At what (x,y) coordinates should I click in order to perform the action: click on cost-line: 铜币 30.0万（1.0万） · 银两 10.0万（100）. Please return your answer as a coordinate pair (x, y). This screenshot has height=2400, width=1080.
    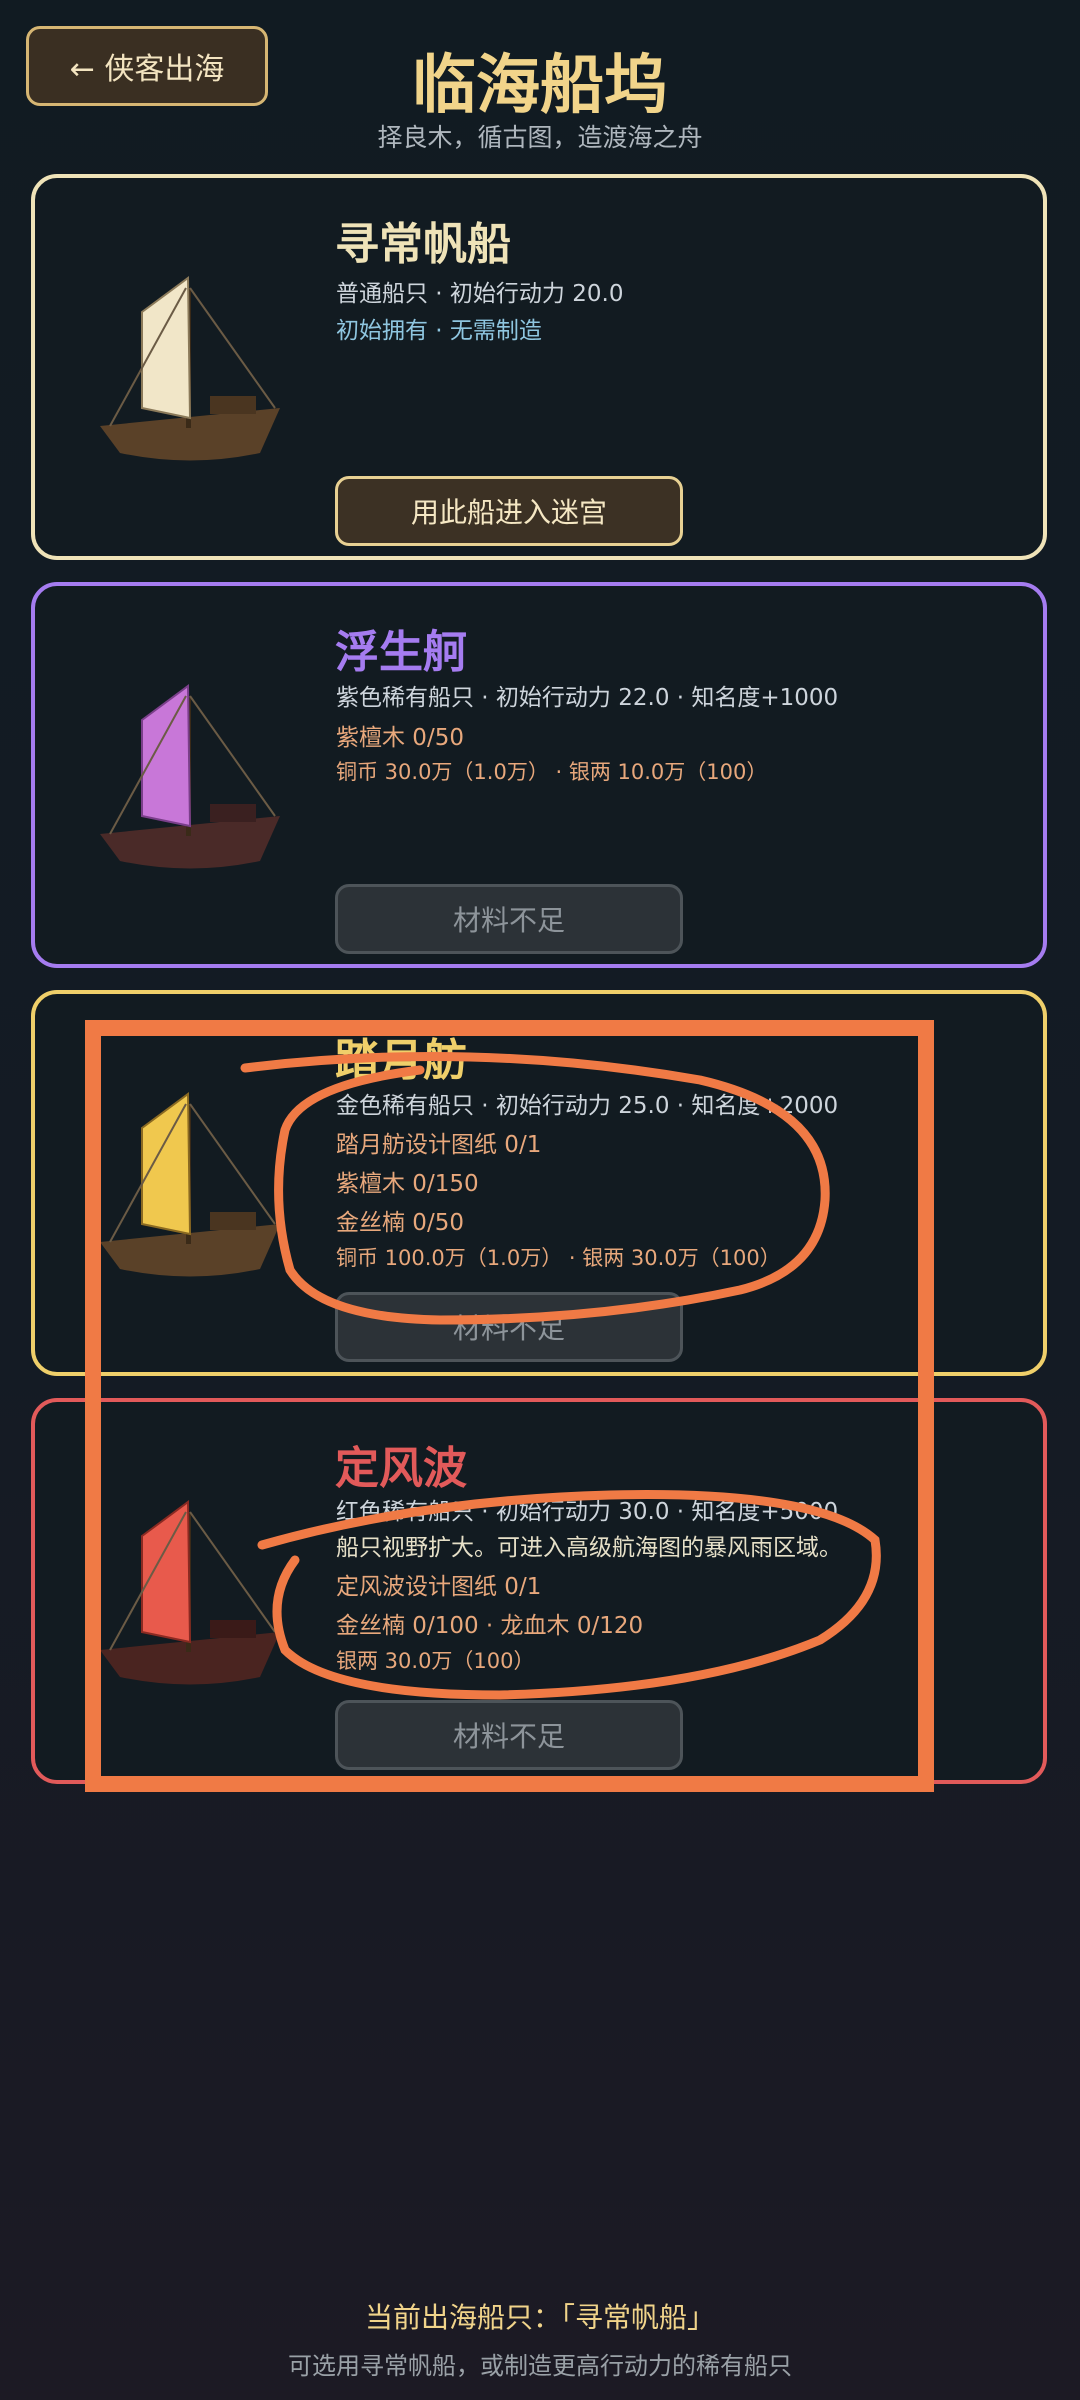
    Looking at the image, I should click on (552, 772).